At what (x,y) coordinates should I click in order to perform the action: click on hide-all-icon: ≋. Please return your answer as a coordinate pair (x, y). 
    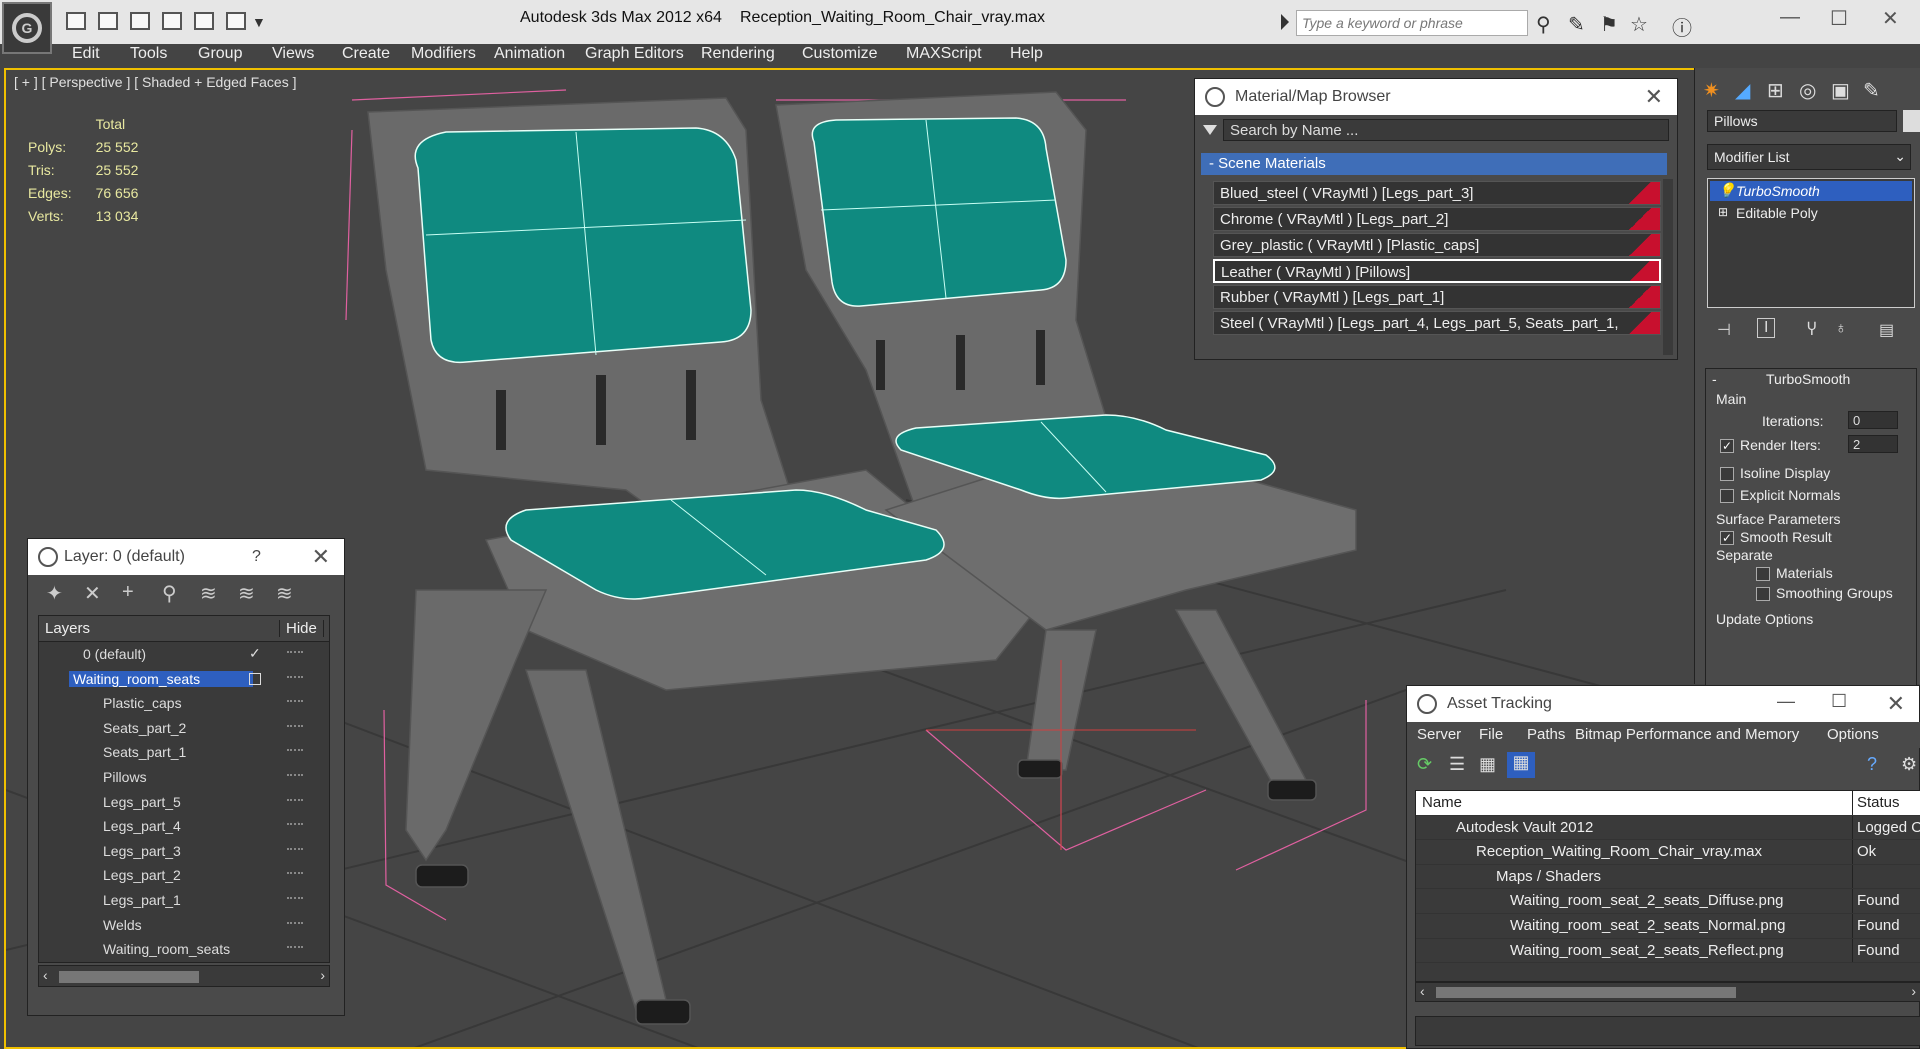
    Looking at the image, I should click on (246, 593).